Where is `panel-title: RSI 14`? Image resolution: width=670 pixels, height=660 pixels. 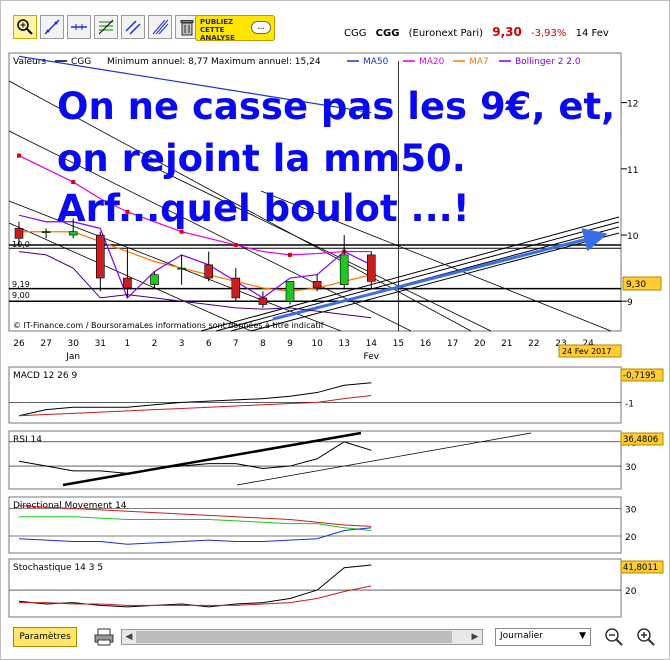
panel-title: RSI 14 is located at coordinates (27, 440).